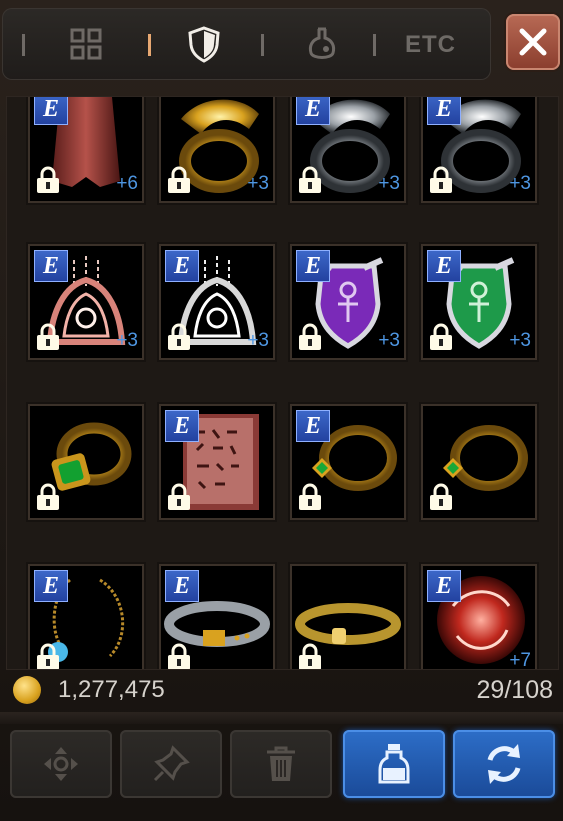 The image size is (563, 821). I want to click on tab-consumables, so click(322, 44).